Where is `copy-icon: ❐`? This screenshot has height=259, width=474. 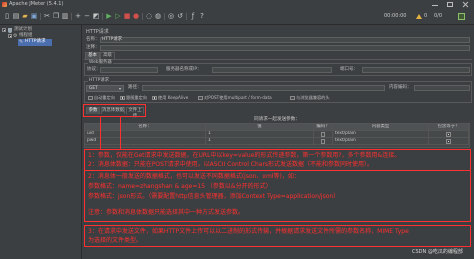 copy-icon: ❐ is located at coordinates (56, 16).